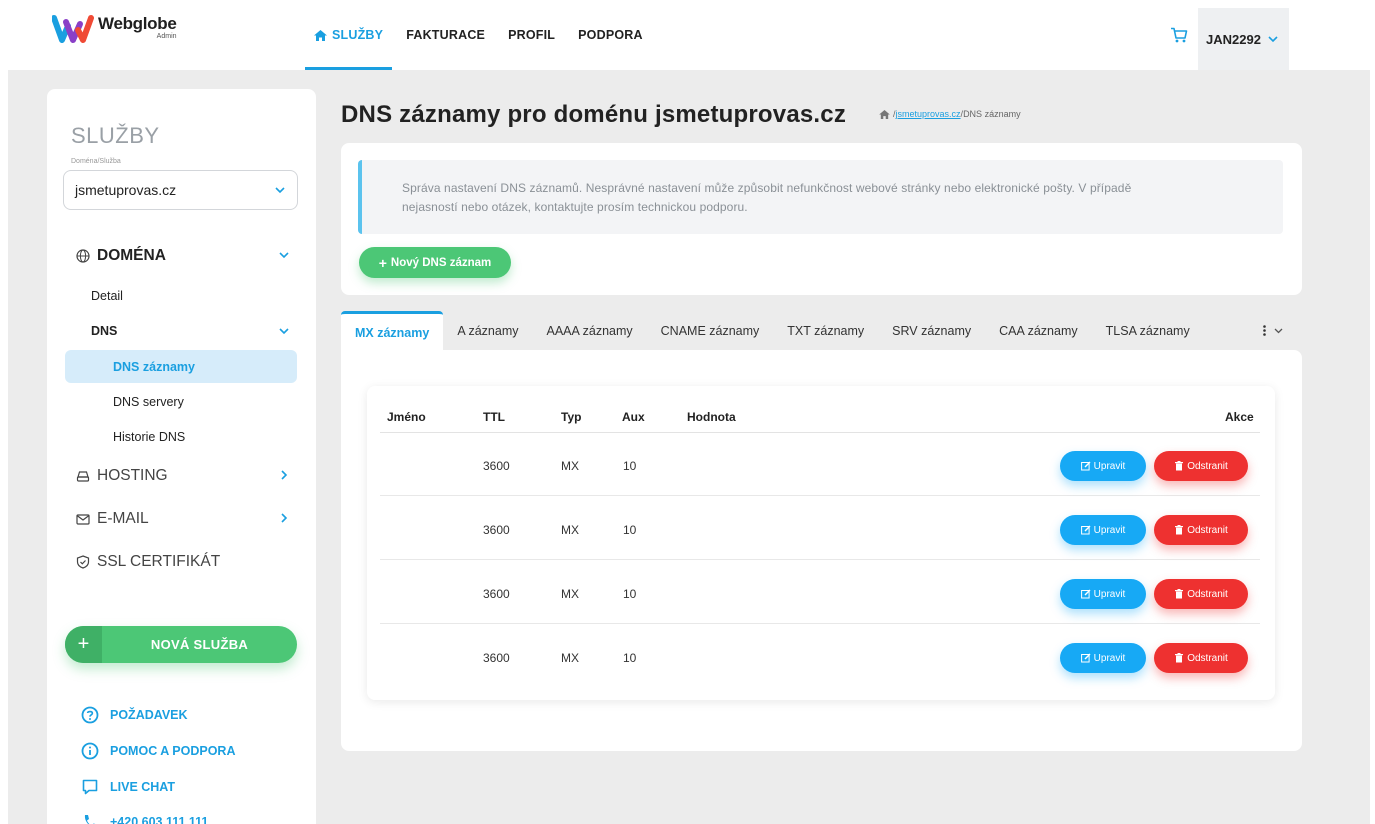 The height and width of the screenshot is (824, 1375). Describe the element at coordinates (531, 35) in the screenshot. I see `nav-profil: PROFIL` at that location.